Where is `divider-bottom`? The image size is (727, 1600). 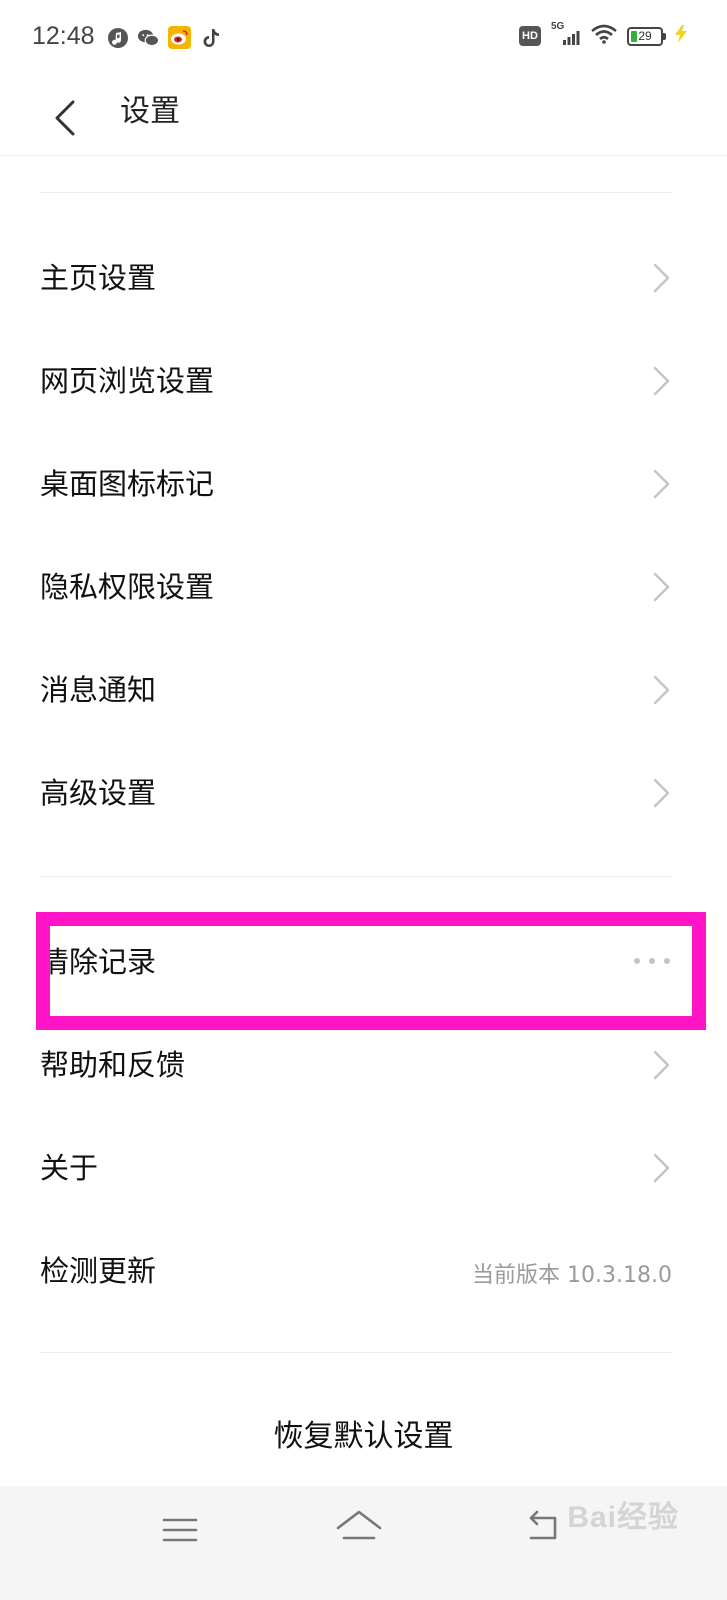
divider-bottom is located at coordinates (356, 1352).